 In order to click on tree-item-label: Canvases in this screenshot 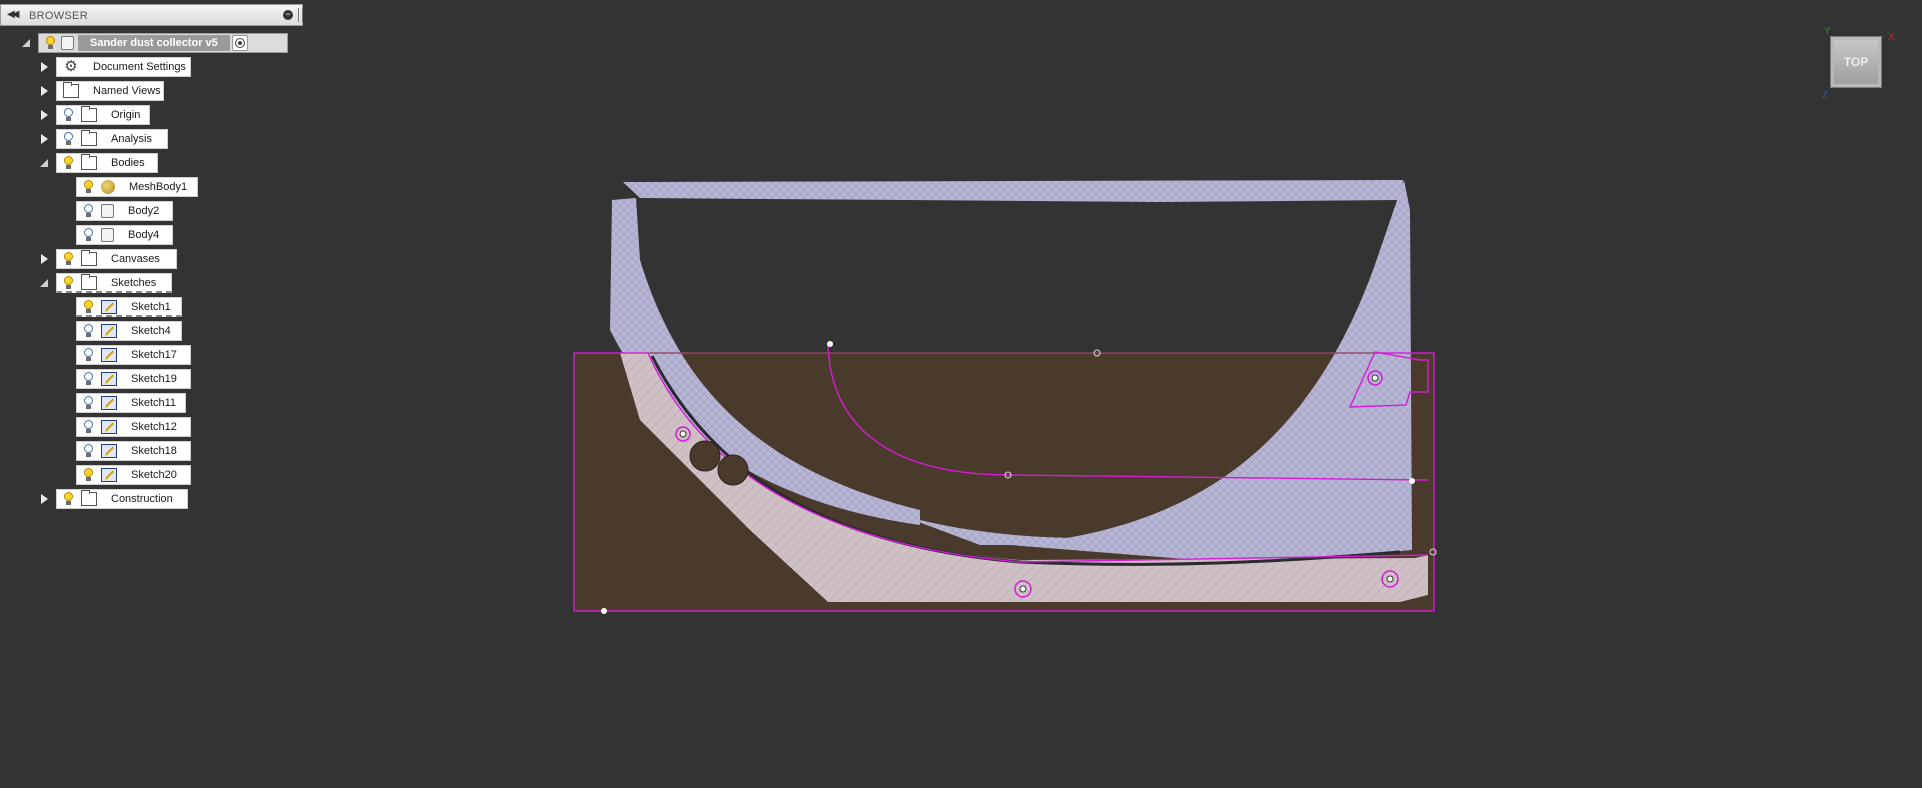, I will do `click(135, 259)`.